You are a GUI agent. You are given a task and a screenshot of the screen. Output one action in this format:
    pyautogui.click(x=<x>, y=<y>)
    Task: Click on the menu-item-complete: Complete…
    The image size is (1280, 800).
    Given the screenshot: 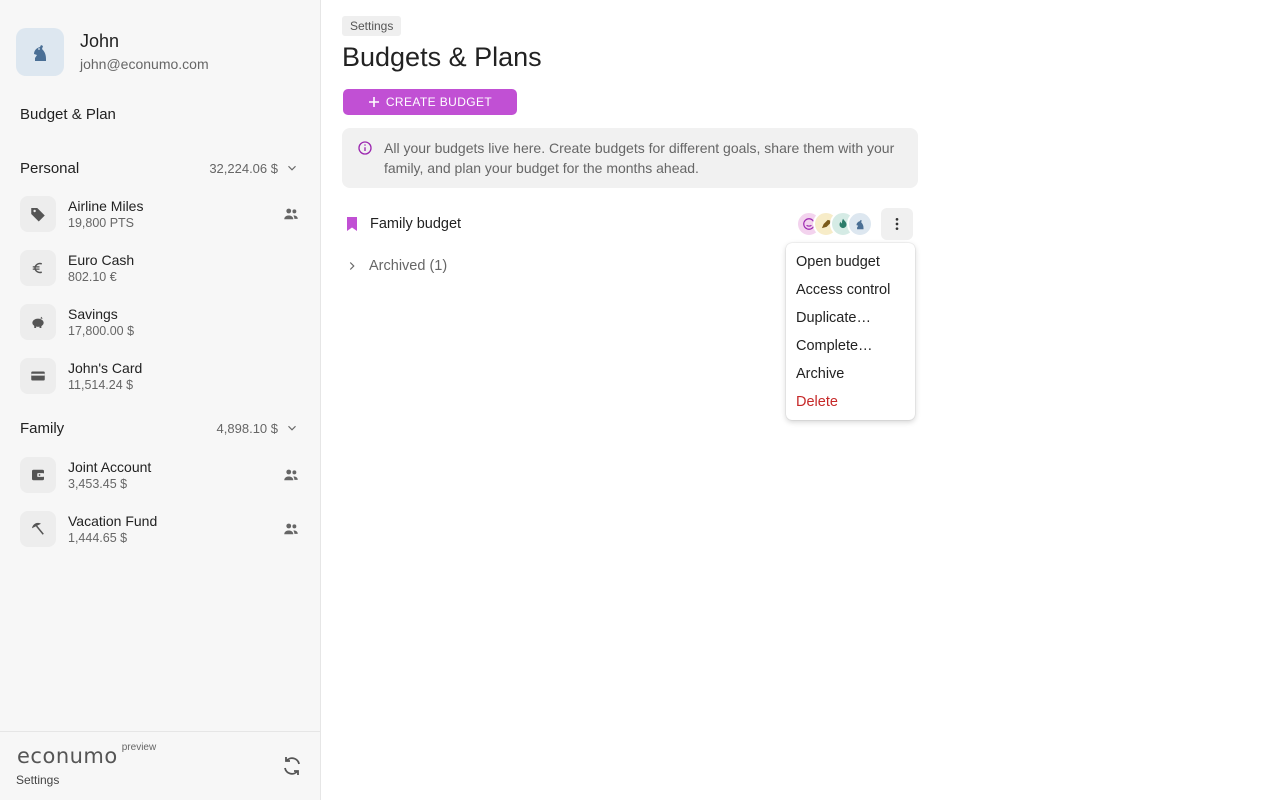 What is the action you would take?
    pyautogui.click(x=850, y=346)
    